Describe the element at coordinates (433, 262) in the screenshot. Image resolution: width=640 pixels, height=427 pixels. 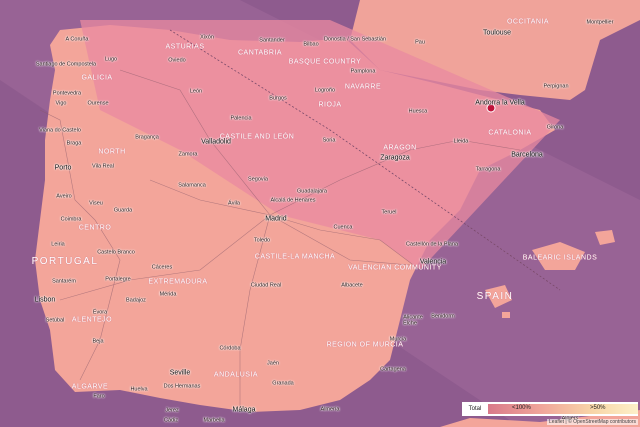
I see `city-label: Valencia` at that location.